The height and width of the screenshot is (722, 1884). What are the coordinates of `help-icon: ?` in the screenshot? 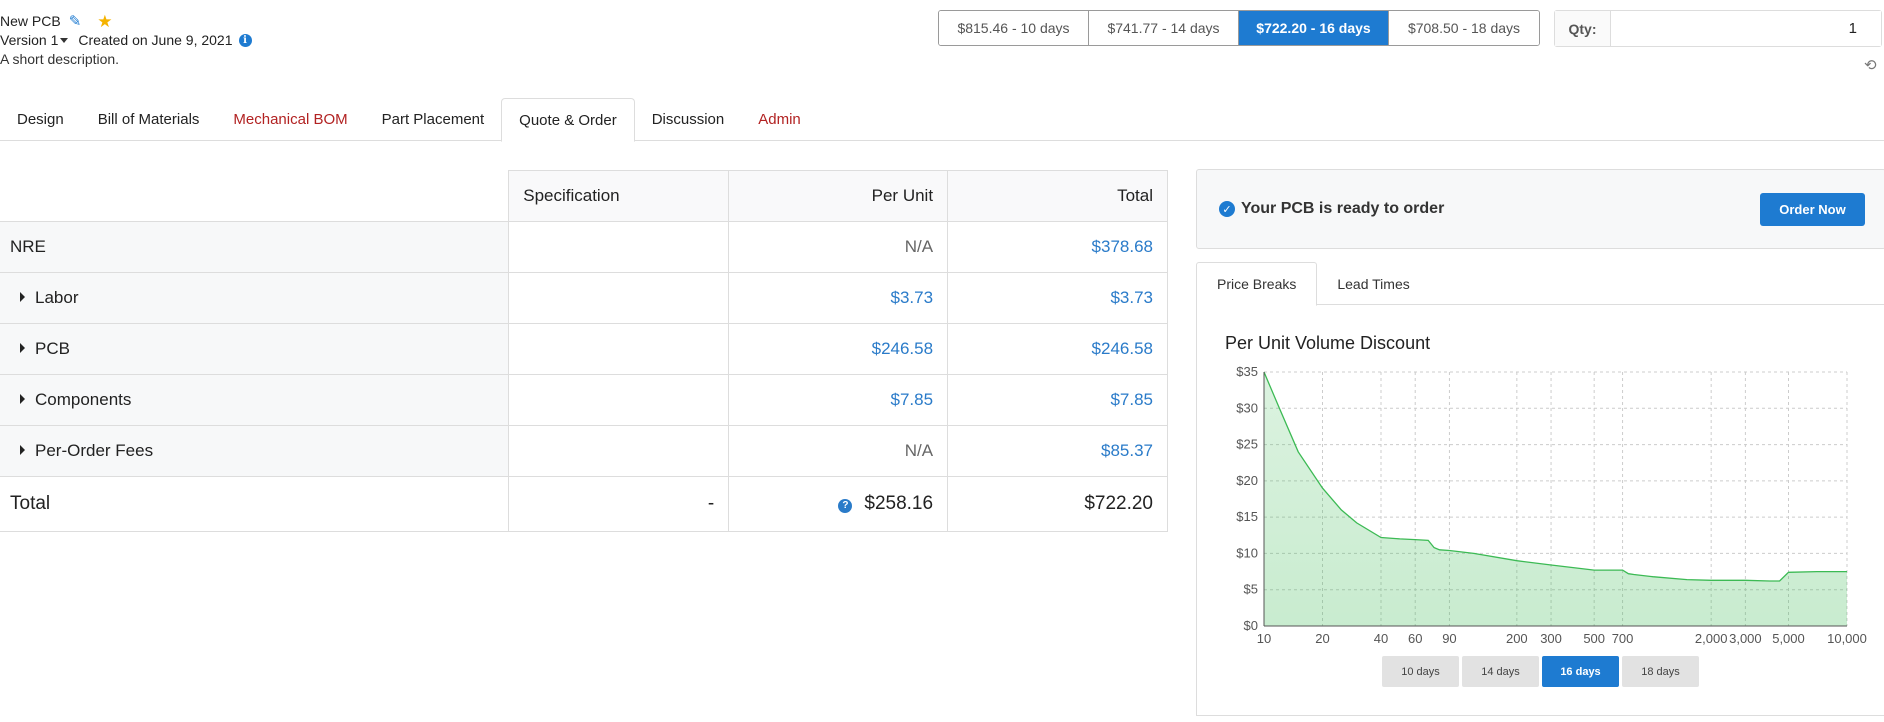 It's located at (845, 505).